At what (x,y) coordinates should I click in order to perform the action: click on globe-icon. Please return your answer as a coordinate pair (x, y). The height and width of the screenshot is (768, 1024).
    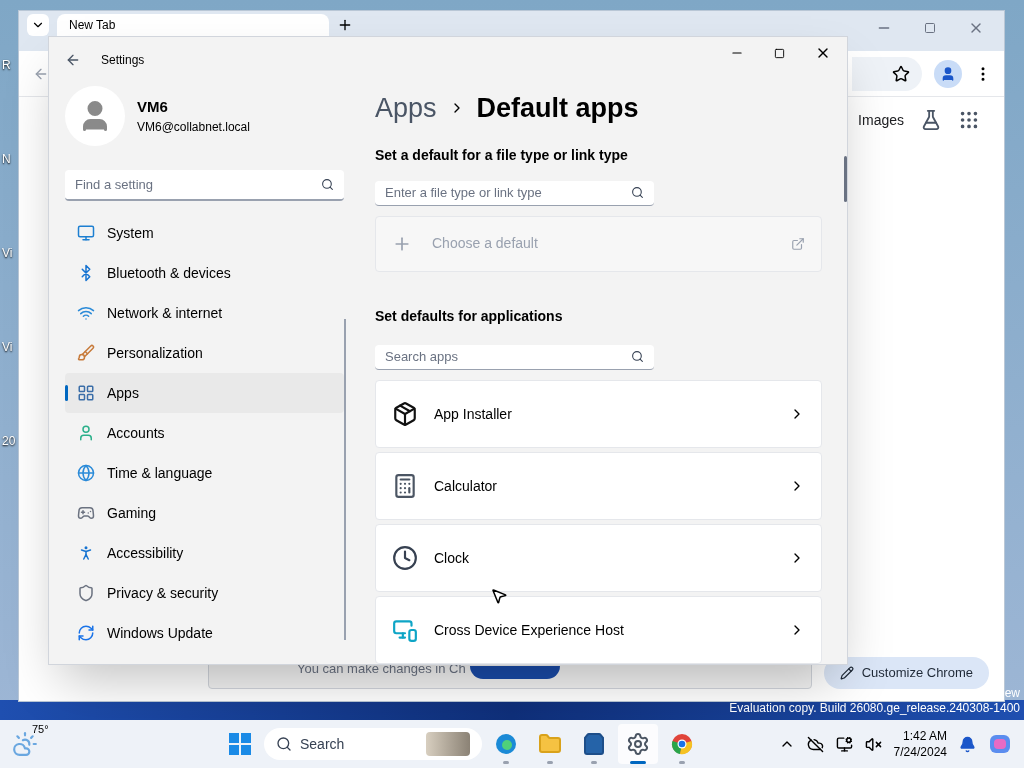
    Looking at the image, I should click on (86, 473).